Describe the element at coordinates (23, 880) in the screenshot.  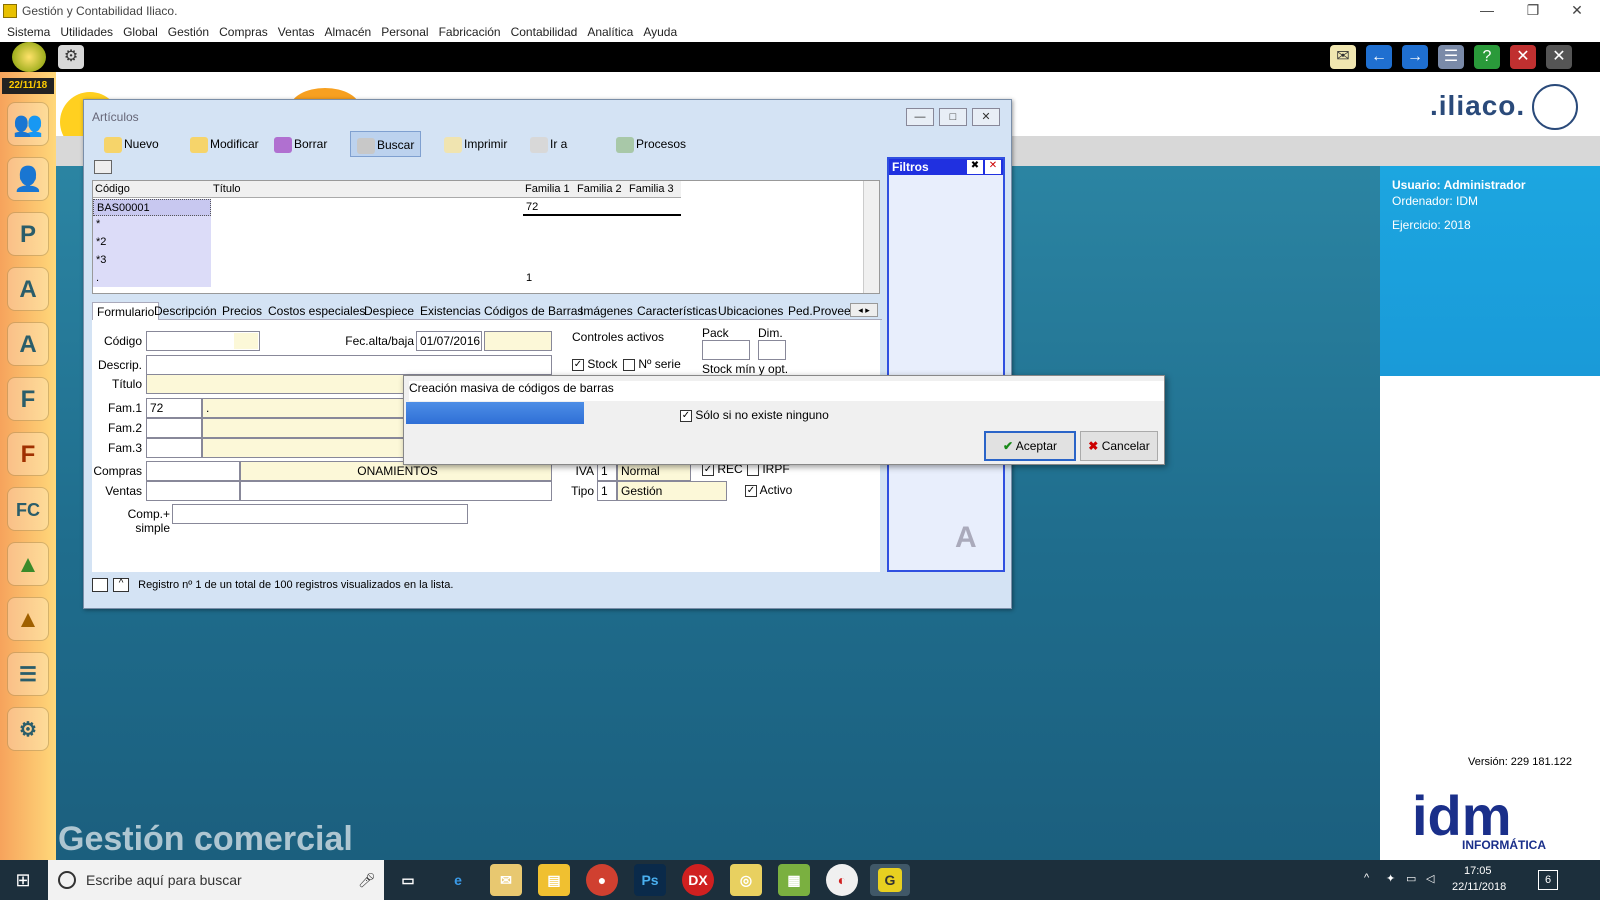
I see `start-button: ⊞` at that location.